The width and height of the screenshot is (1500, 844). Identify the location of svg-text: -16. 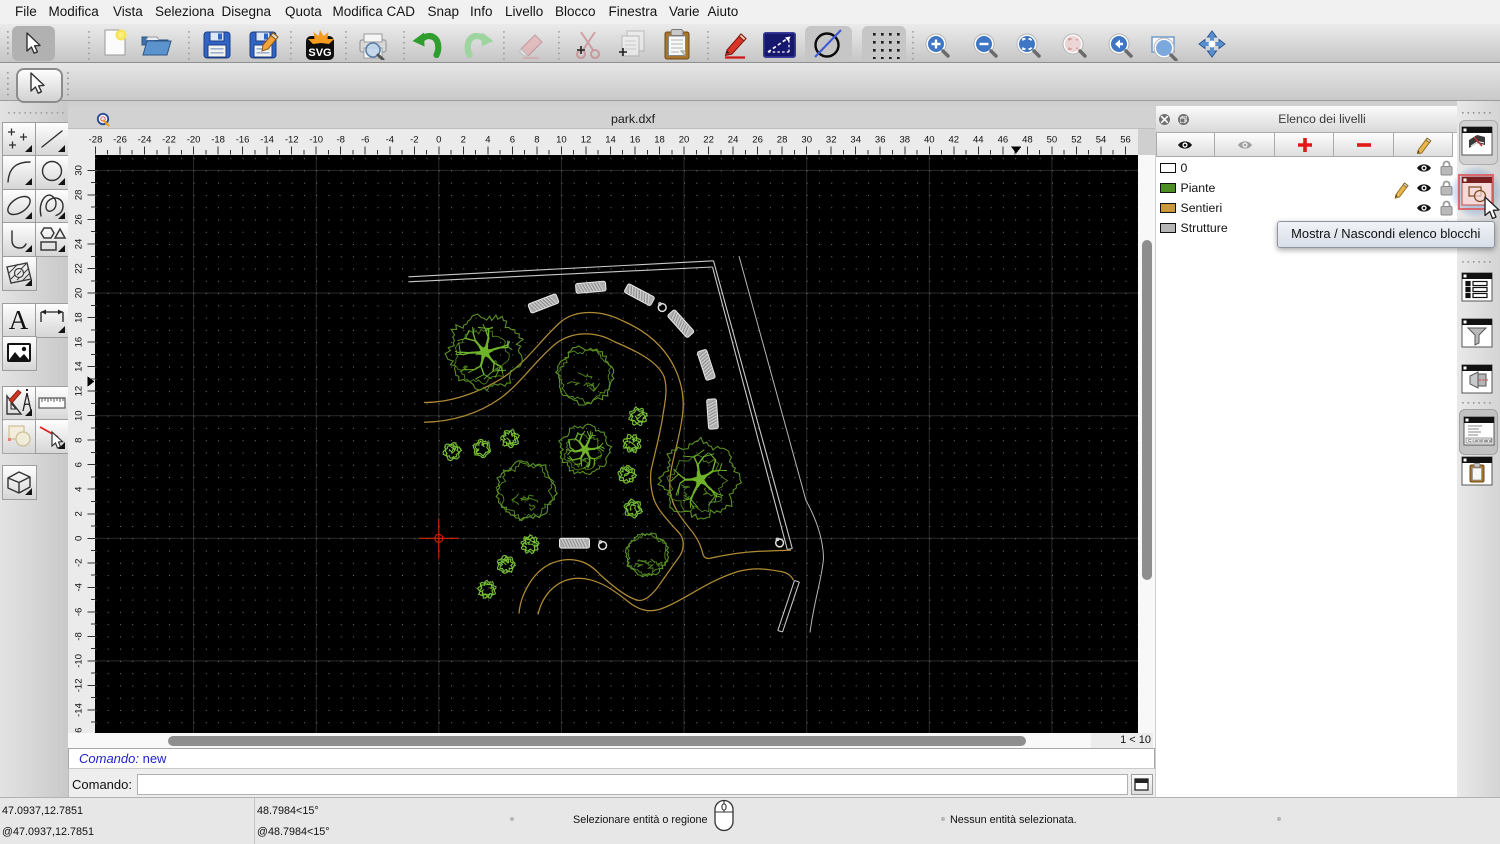
(243, 140).